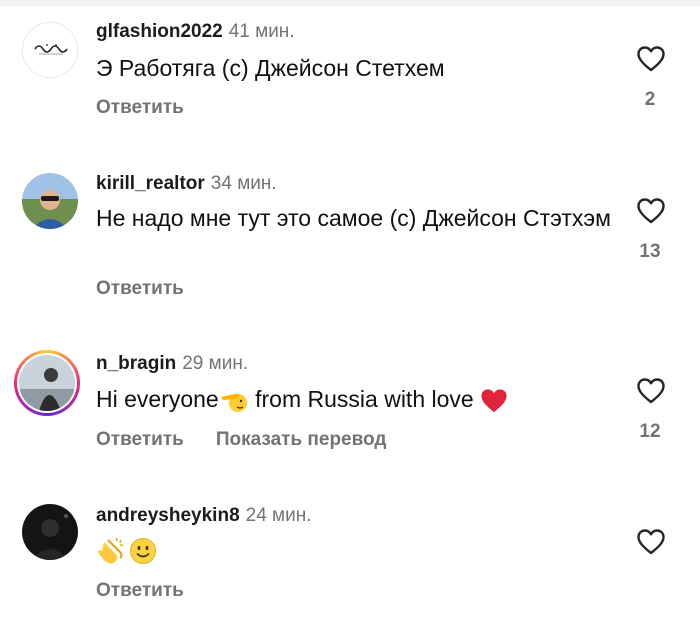  I want to click on red-heart-emoji, so click(494, 401).